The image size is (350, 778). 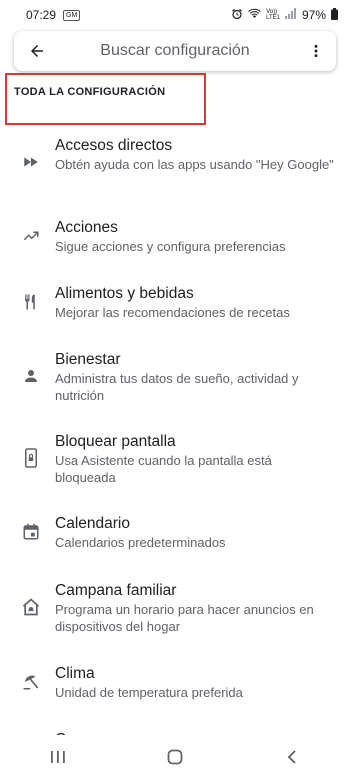 What do you see at coordinates (31, 302) in the screenshot?
I see `restaurant-icon` at bounding box center [31, 302].